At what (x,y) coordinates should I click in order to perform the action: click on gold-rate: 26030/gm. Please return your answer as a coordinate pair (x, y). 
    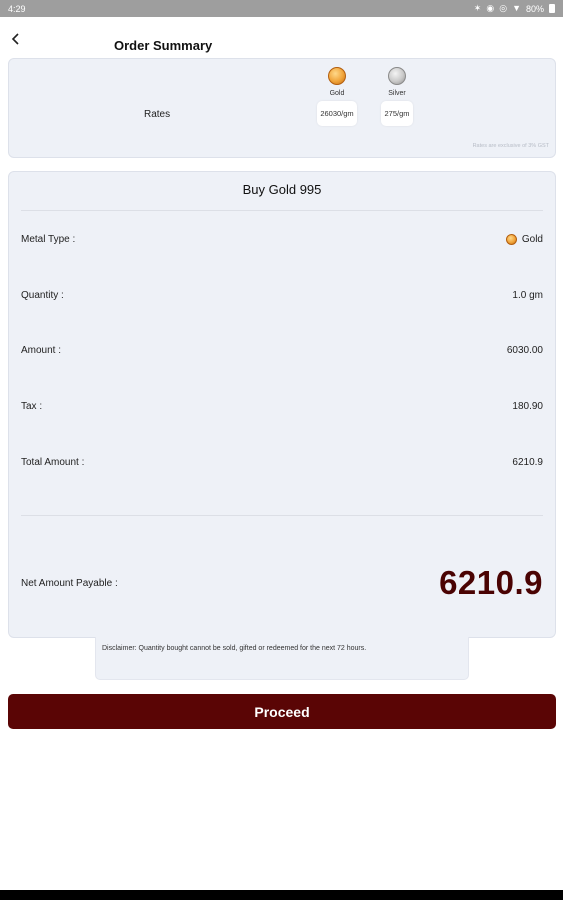
    Looking at the image, I should click on (337, 113).